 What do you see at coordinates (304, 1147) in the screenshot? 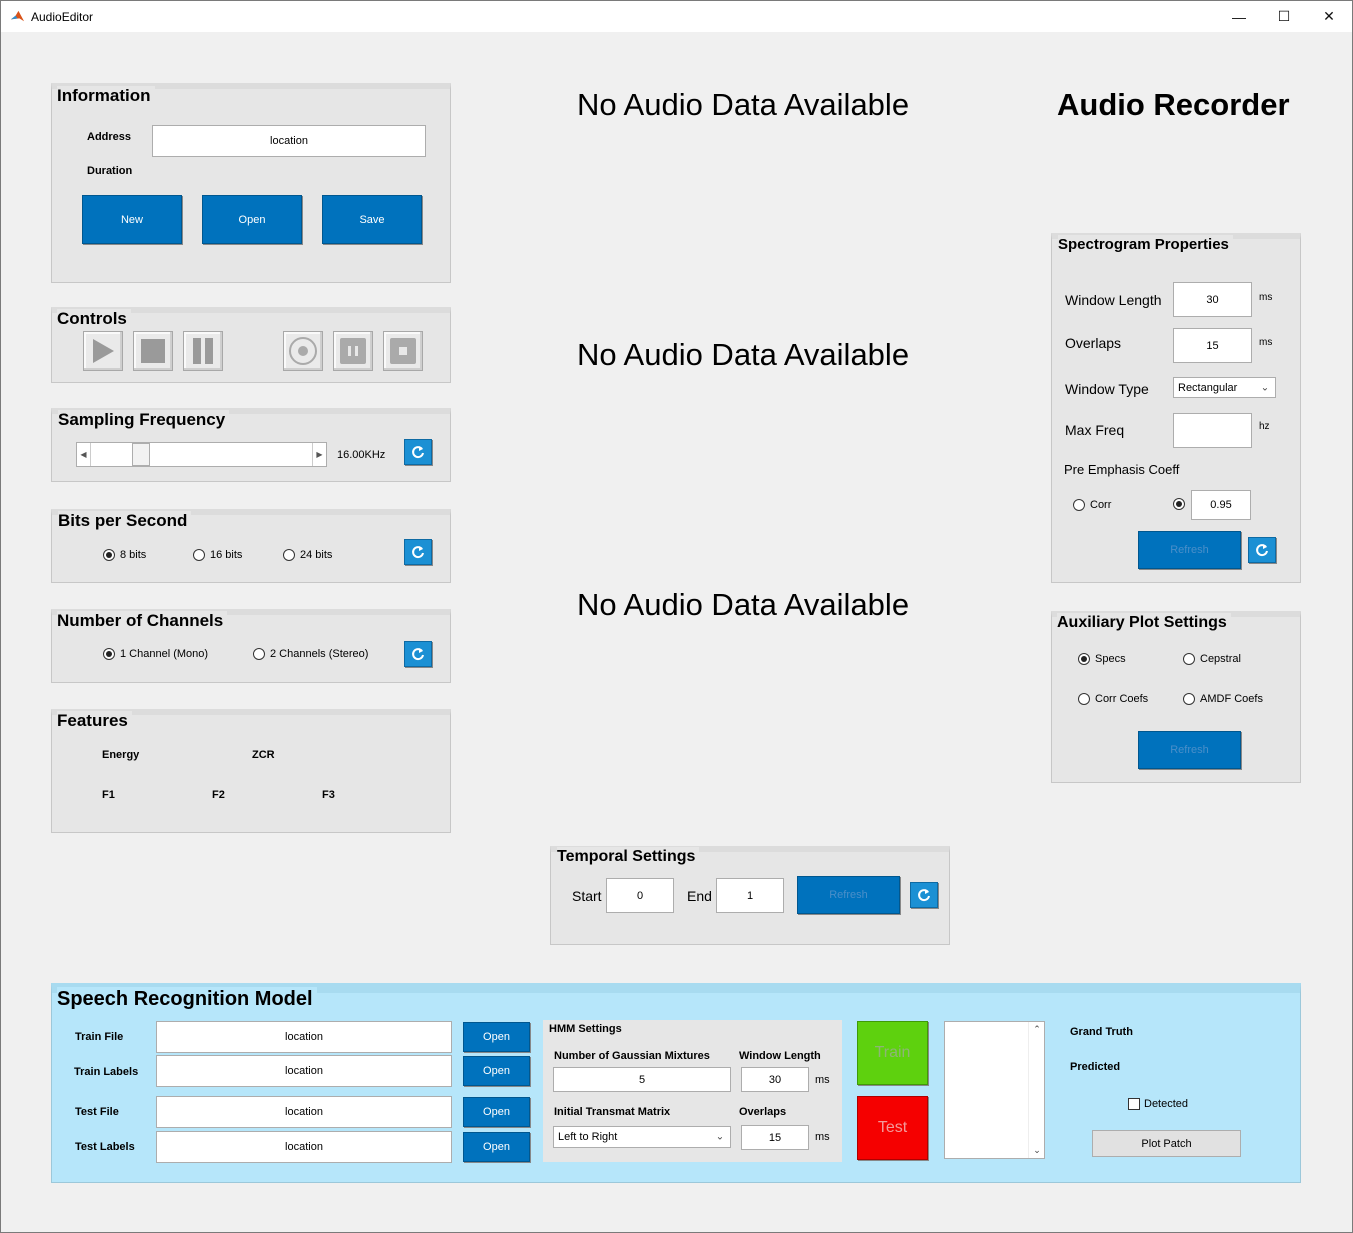
I see `test-labels-field: location` at bounding box center [304, 1147].